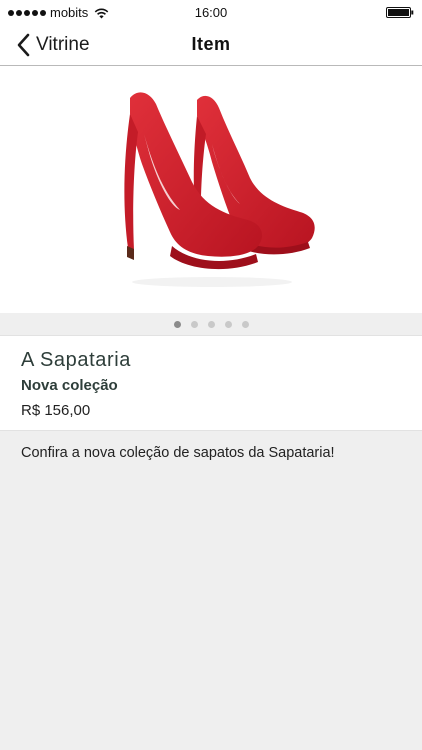 The width and height of the screenshot is (422, 750). I want to click on status-bar: mobits 16:00, so click(211, 13).